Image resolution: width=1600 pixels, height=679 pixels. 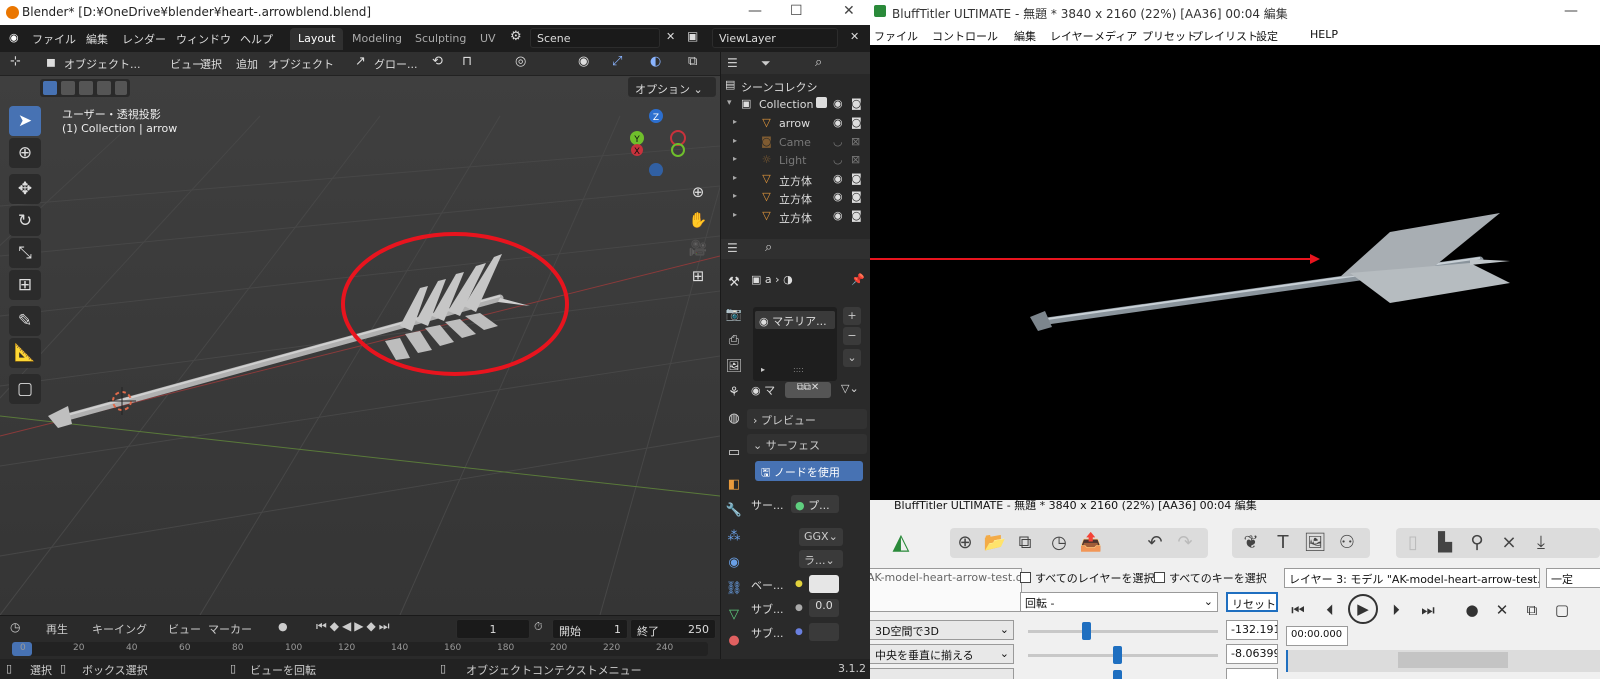 I want to click on physics-tab-icon: ◉, so click(x=734, y=563).